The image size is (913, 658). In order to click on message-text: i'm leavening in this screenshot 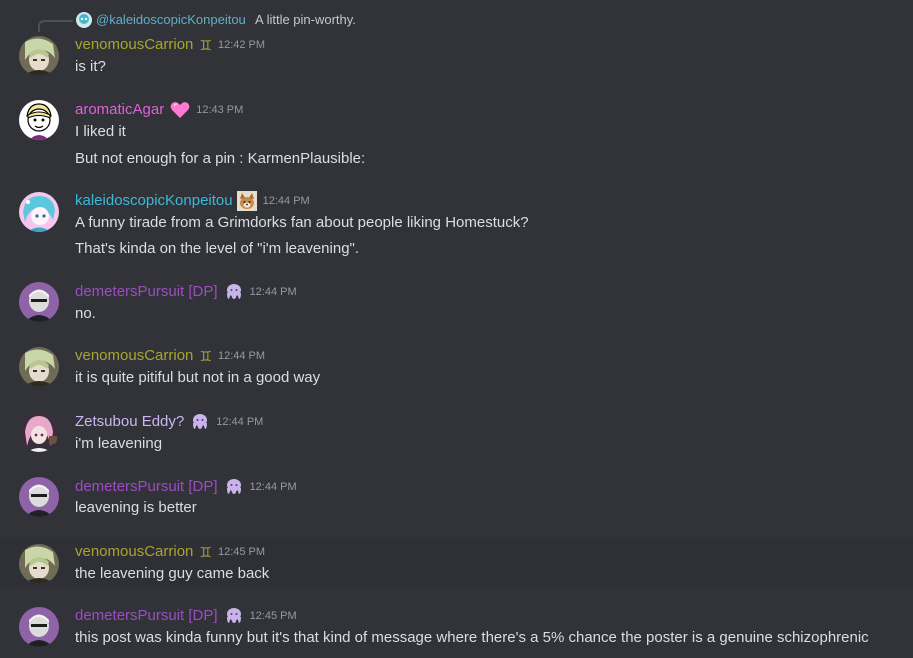, I will do `click(119, 443)`.